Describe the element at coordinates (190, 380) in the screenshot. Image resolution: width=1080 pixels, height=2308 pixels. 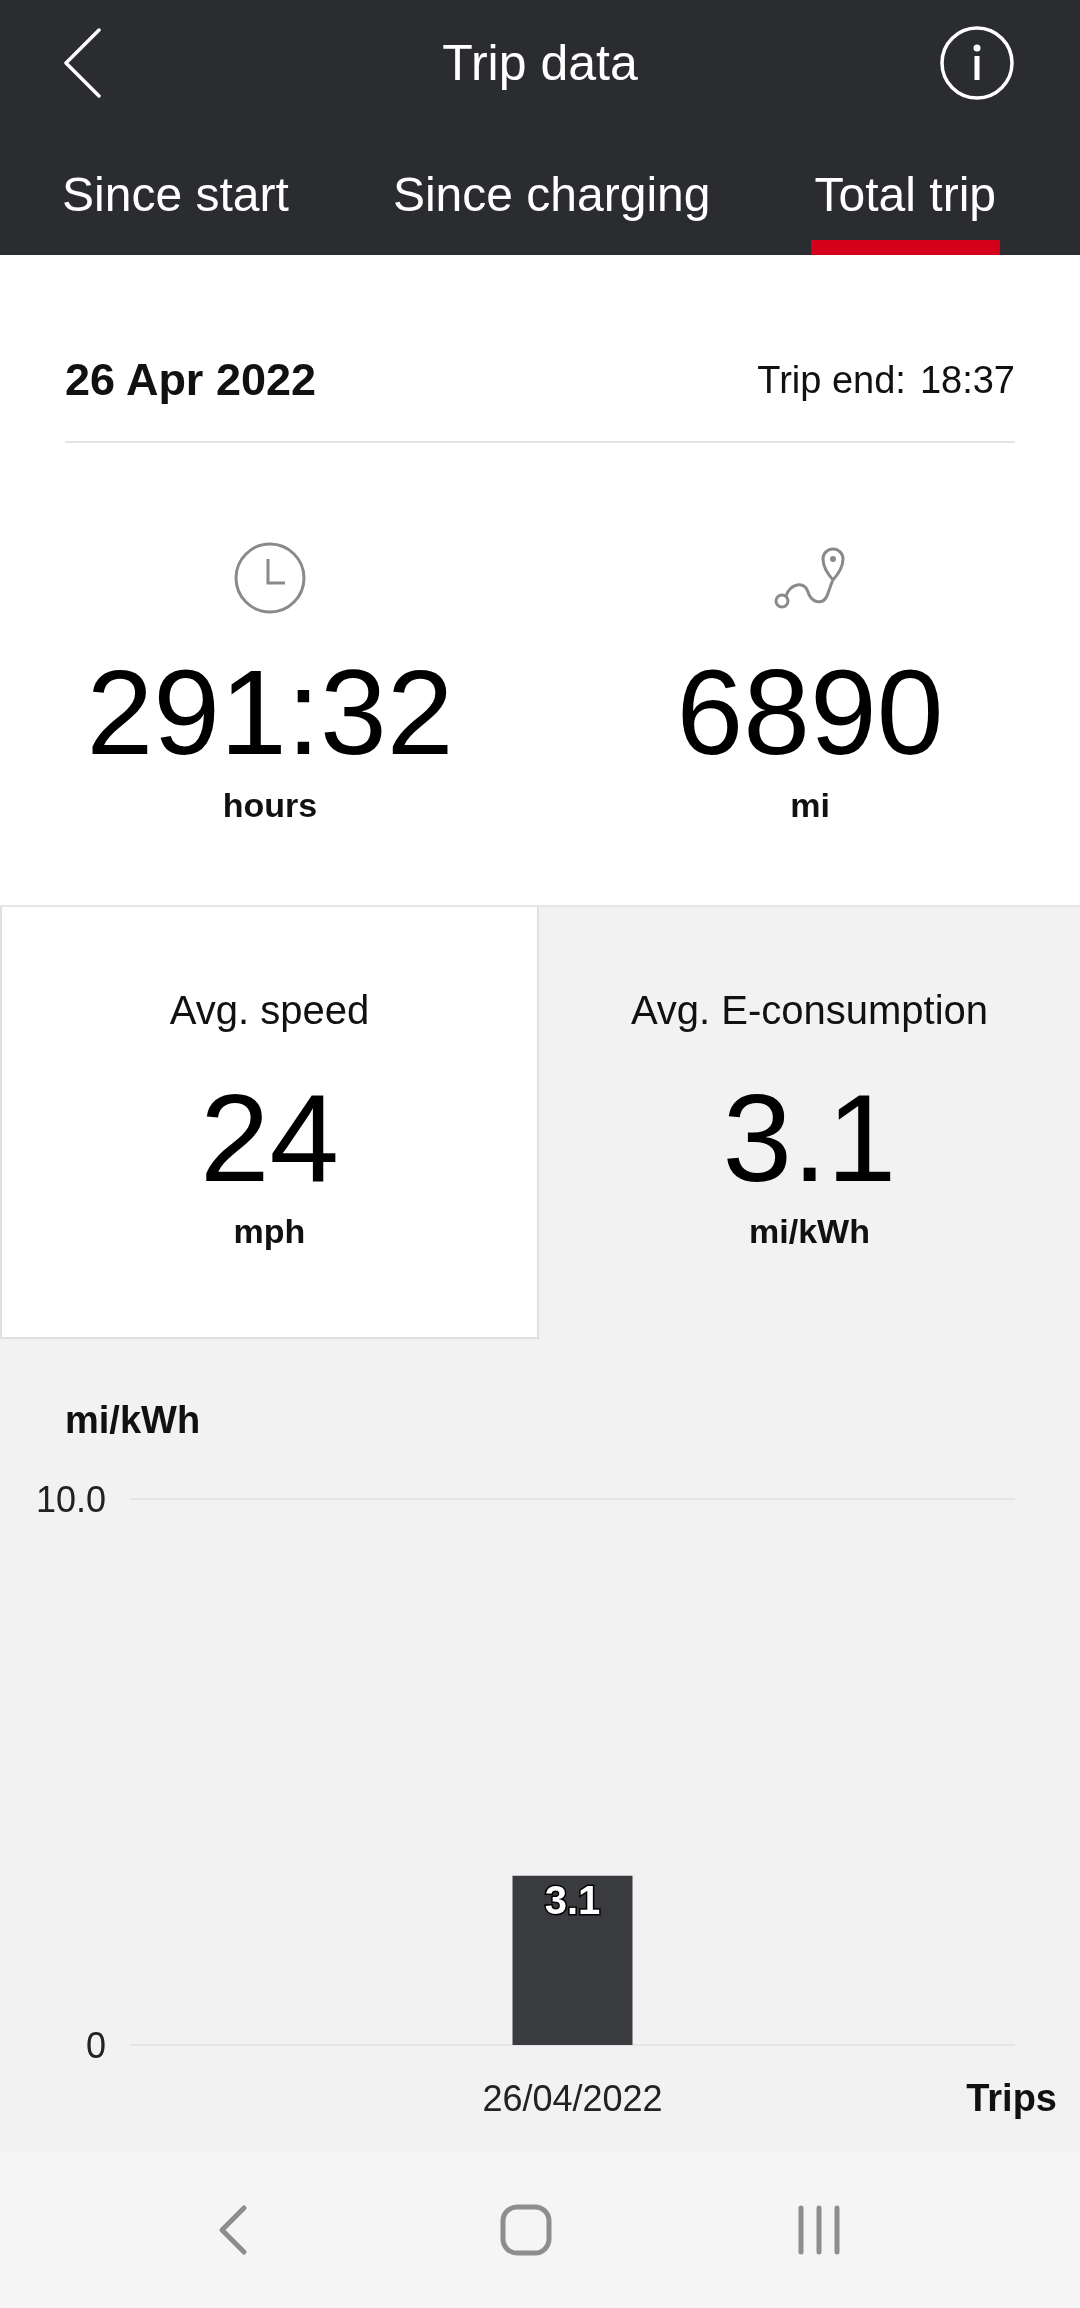
I see `trip-date: 26 Apr 2022` at that location.